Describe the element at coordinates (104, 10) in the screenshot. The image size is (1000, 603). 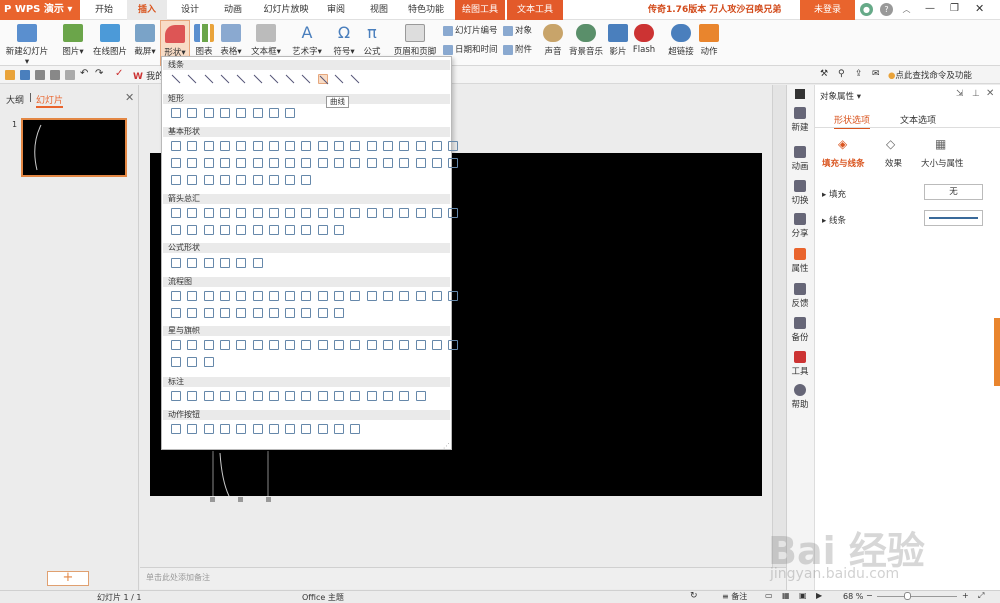
I see `tab-home: 开始` at that location.